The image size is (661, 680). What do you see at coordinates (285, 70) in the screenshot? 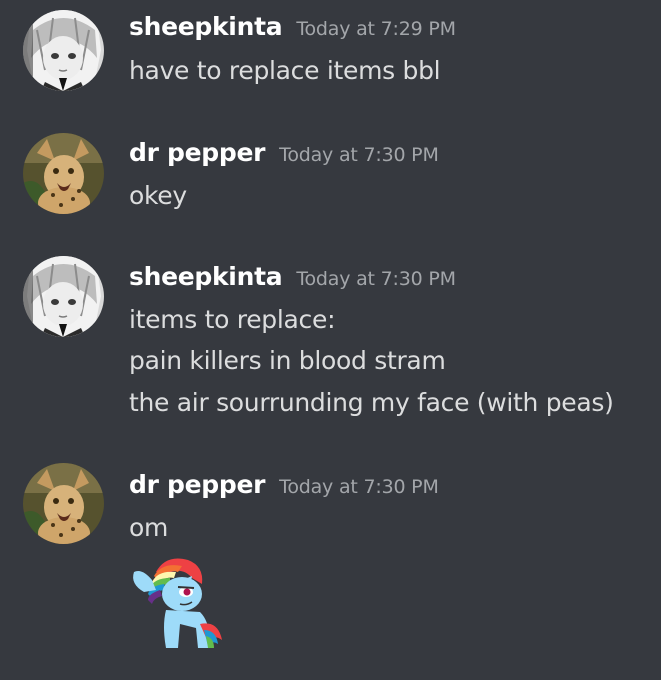
I see `message-text: have to replace items bbl` at bounding box center [285, 70].